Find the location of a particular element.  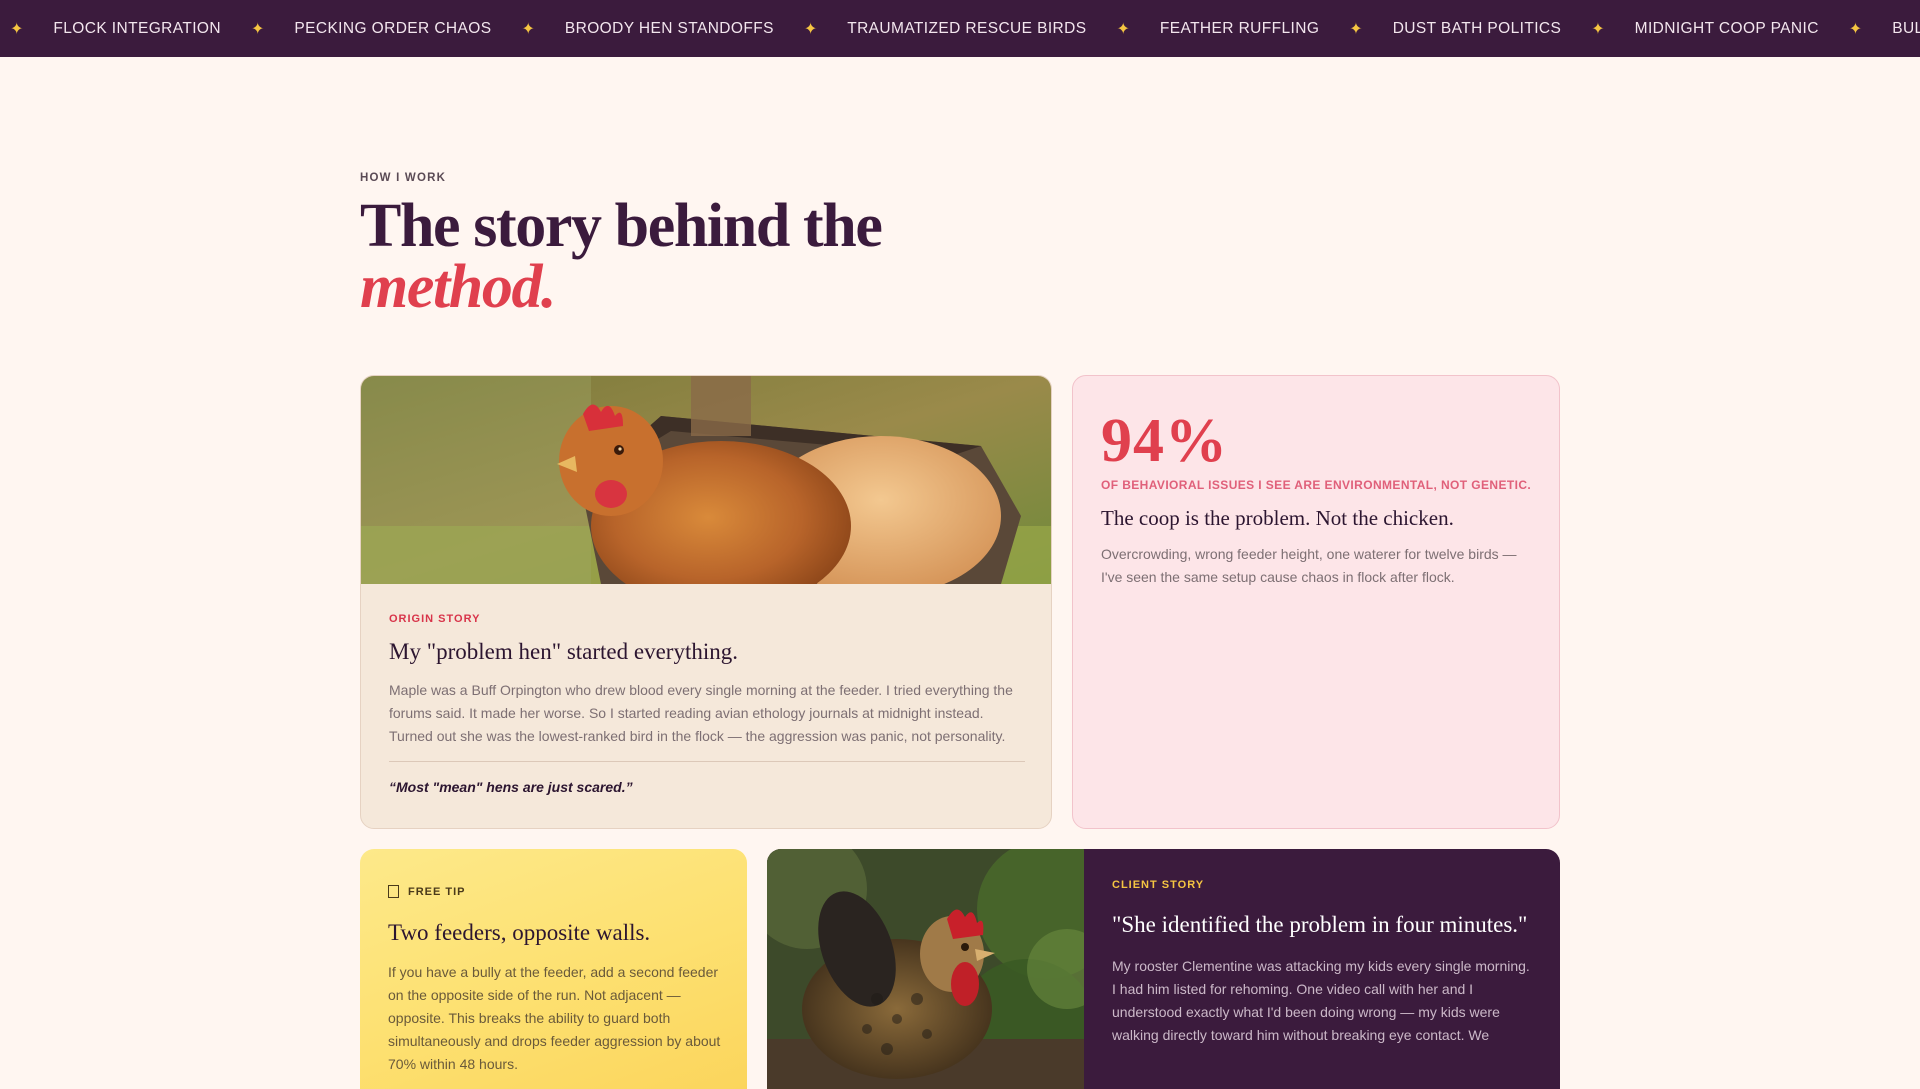

free-tip-tag: FREE TIP is located at coordinates (427, 891).